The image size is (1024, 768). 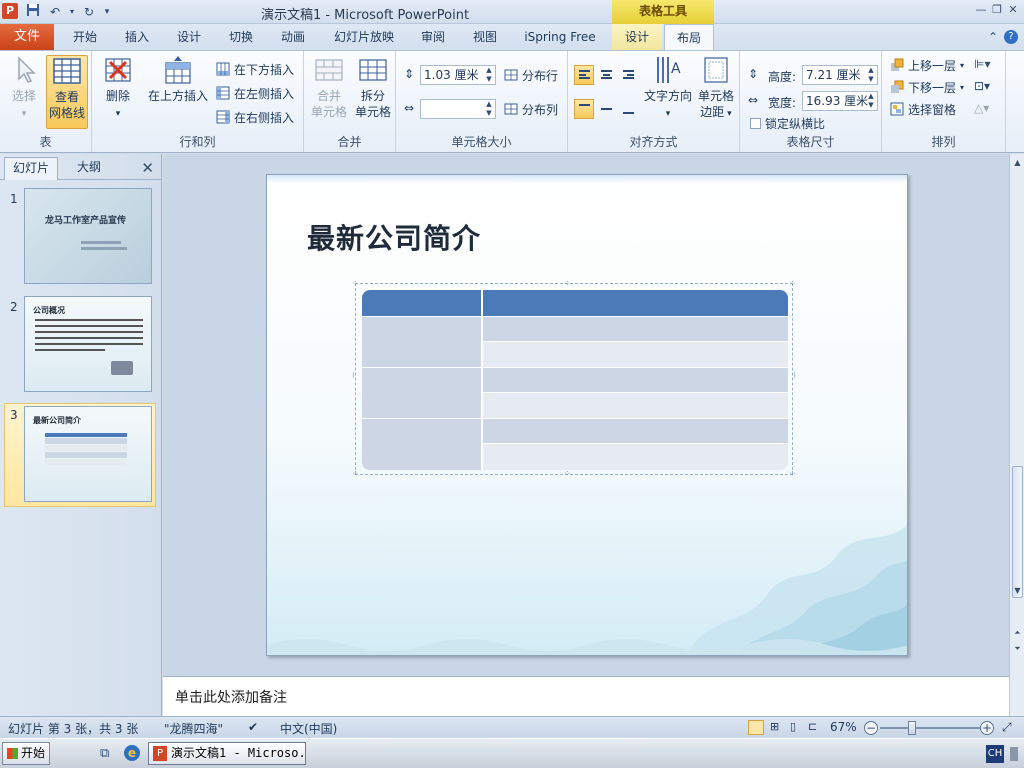 I want to click on table-selection-frame: ⁘ ⁘ ⁘ ⁝ ⁝ ⁘ ⁘ ⁘, so click(x=574, y=379).